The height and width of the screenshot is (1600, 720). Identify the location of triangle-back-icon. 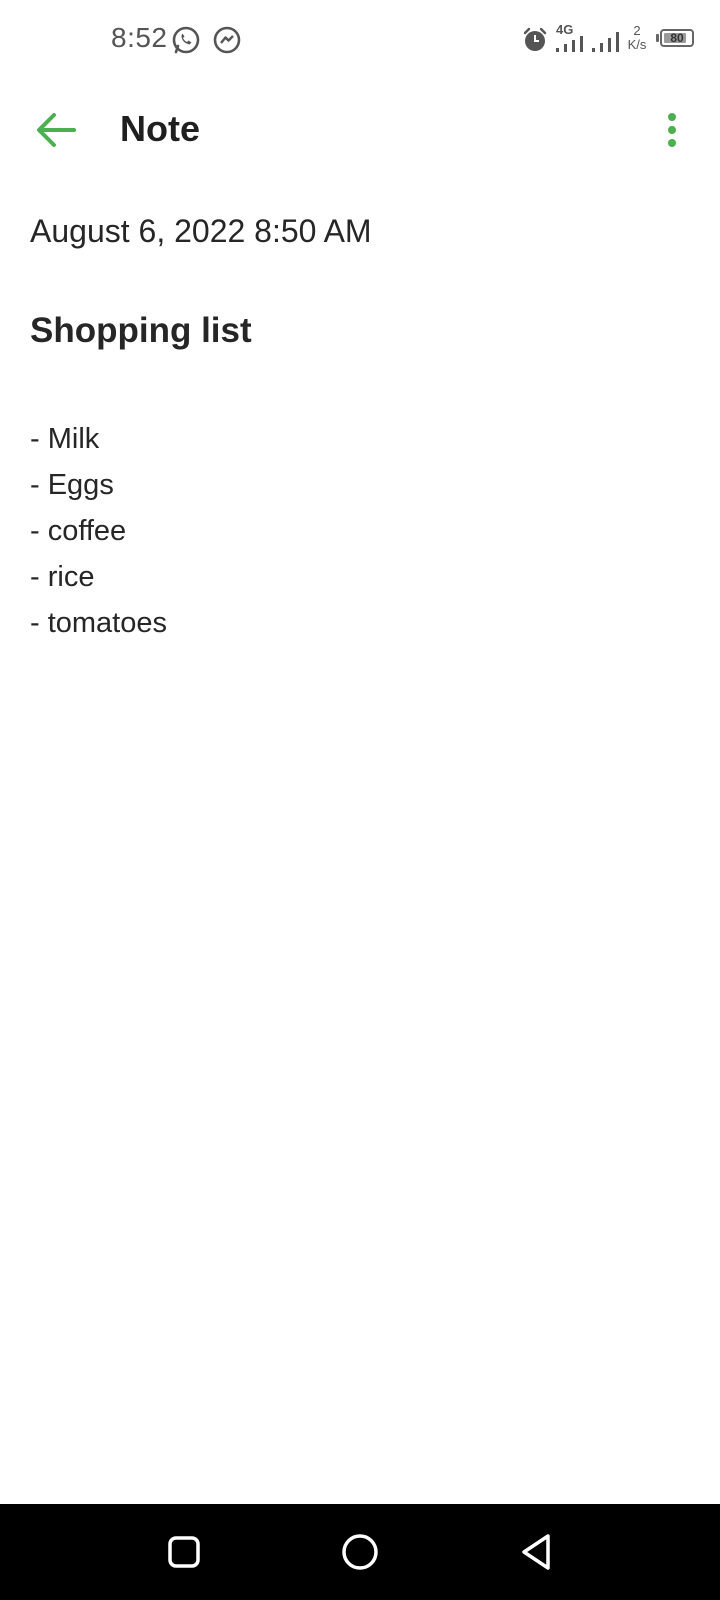
(536, 1552).